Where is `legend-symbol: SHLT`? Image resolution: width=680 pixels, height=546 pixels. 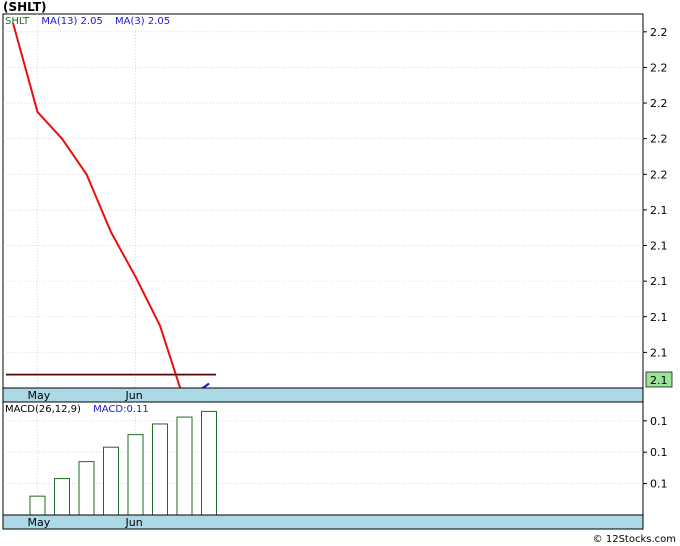 legend-symbol: SHLT is located at coordinates (17, 21).